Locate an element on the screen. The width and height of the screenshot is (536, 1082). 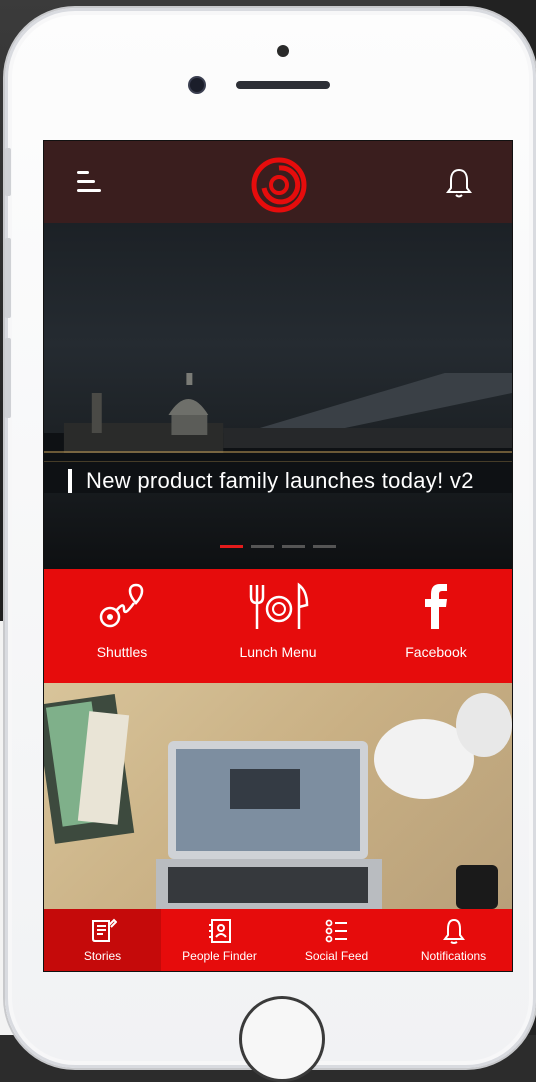
hamburger-icon is located at coordinates (90, 181).